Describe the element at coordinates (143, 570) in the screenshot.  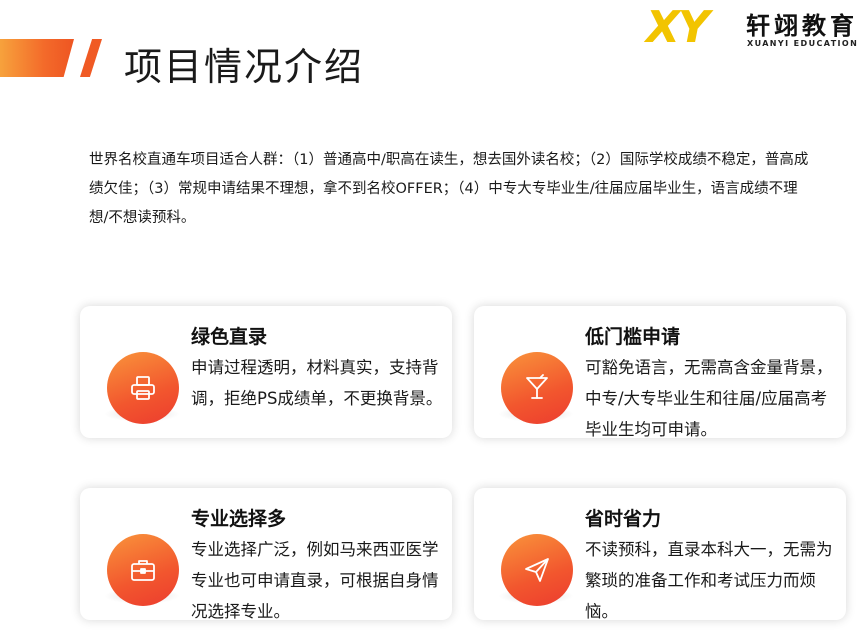
I see `briefcase-icon` at that location.